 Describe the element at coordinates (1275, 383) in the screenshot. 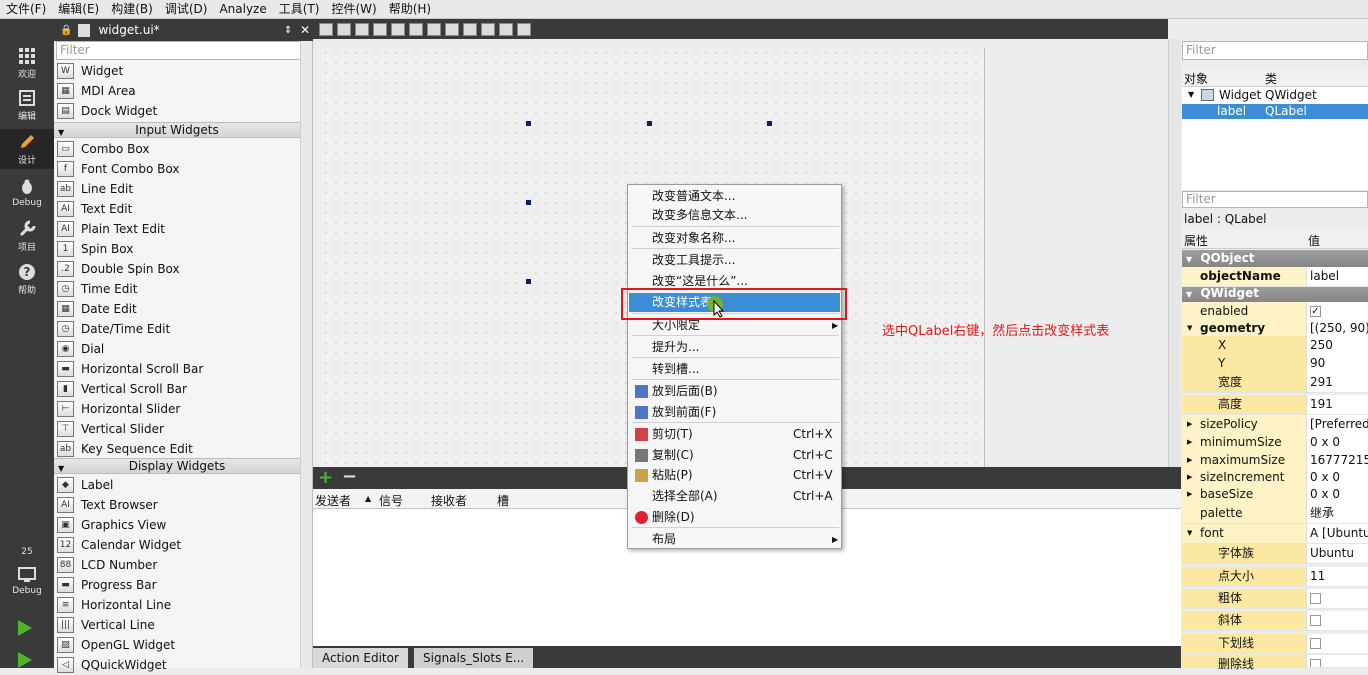

I see `property-row: 宽度 291` at that location.